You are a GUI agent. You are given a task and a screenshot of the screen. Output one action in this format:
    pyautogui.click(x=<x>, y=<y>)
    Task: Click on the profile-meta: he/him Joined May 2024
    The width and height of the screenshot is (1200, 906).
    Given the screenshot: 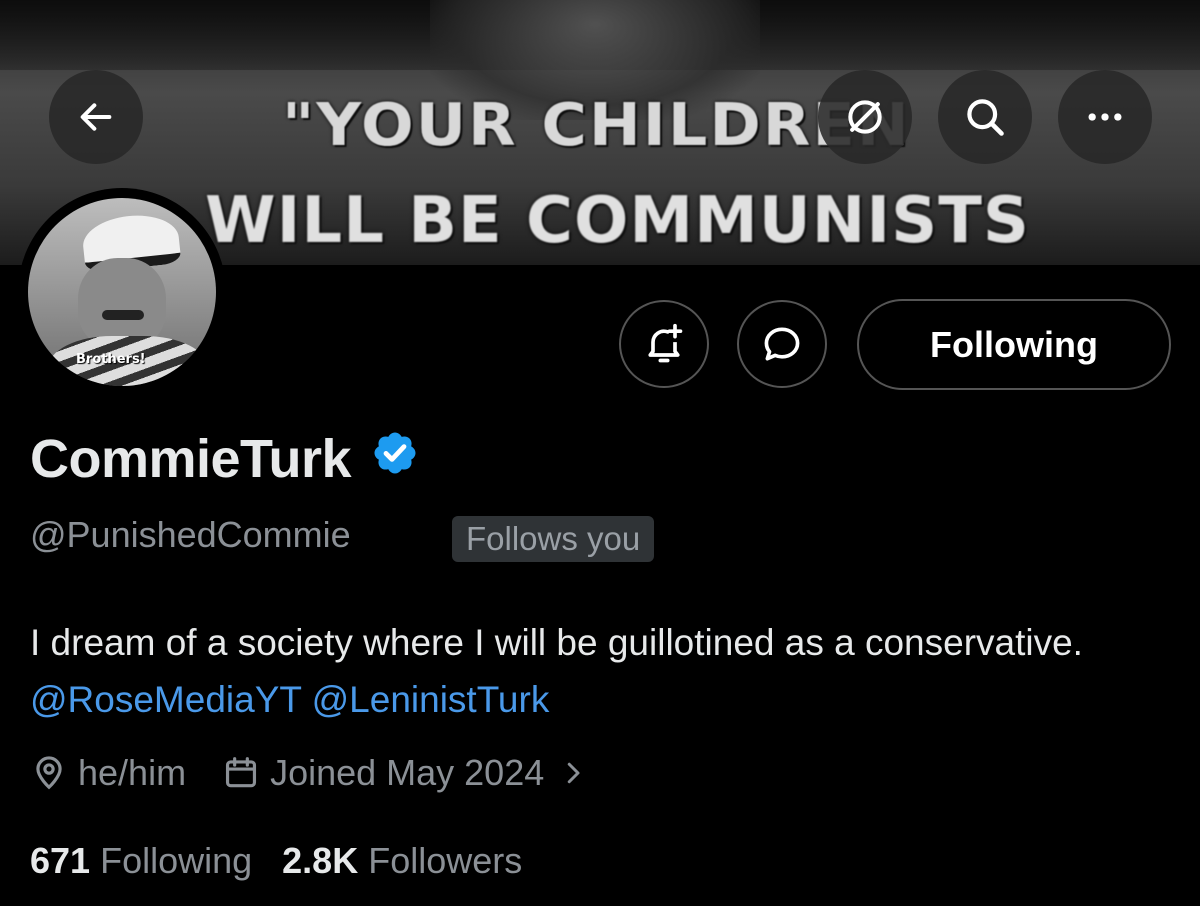 What is the action you would take?
    pyautogui.click(x=327, y=773)
    